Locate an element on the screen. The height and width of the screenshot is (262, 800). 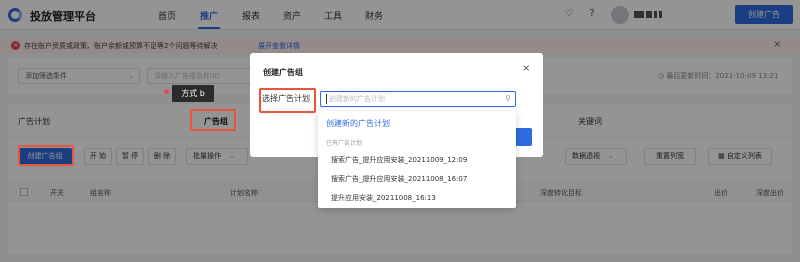
annotation-box-select-plan is located at coordinates (287, 100).